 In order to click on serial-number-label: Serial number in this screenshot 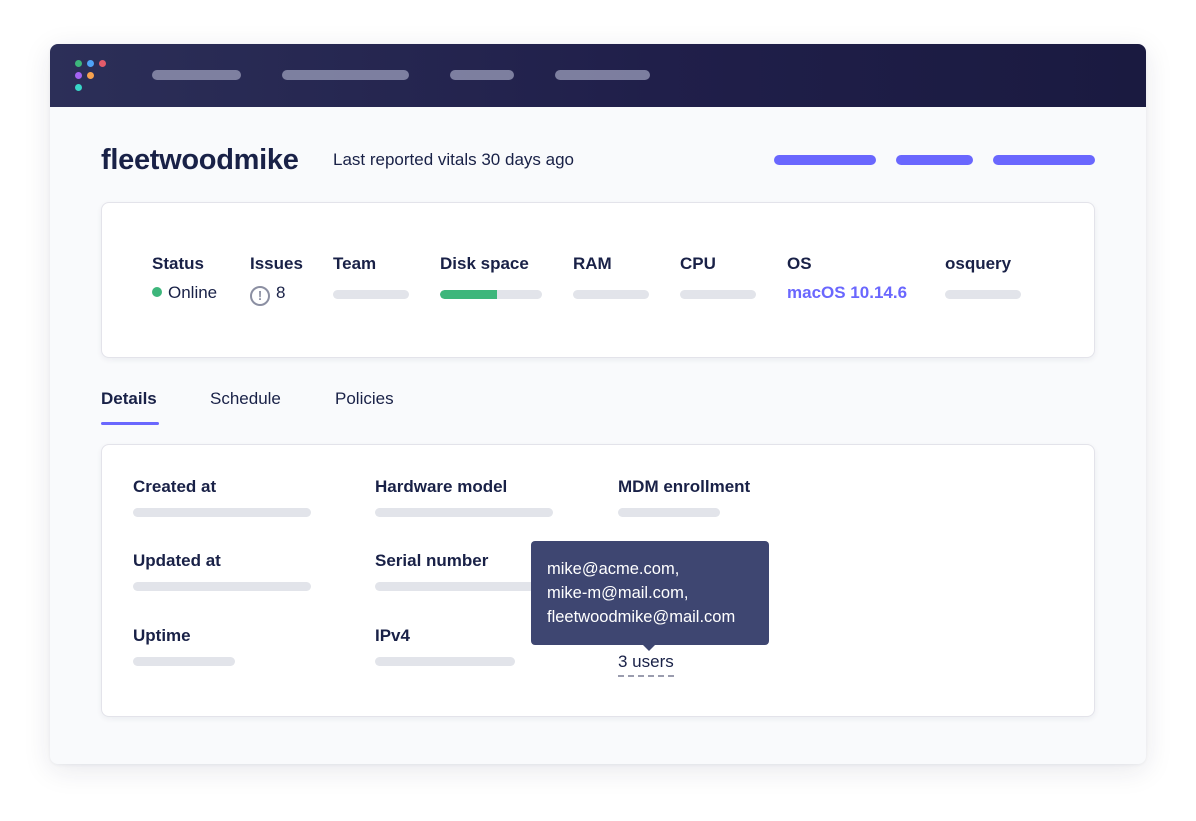, I will do `click(432, 560)`.